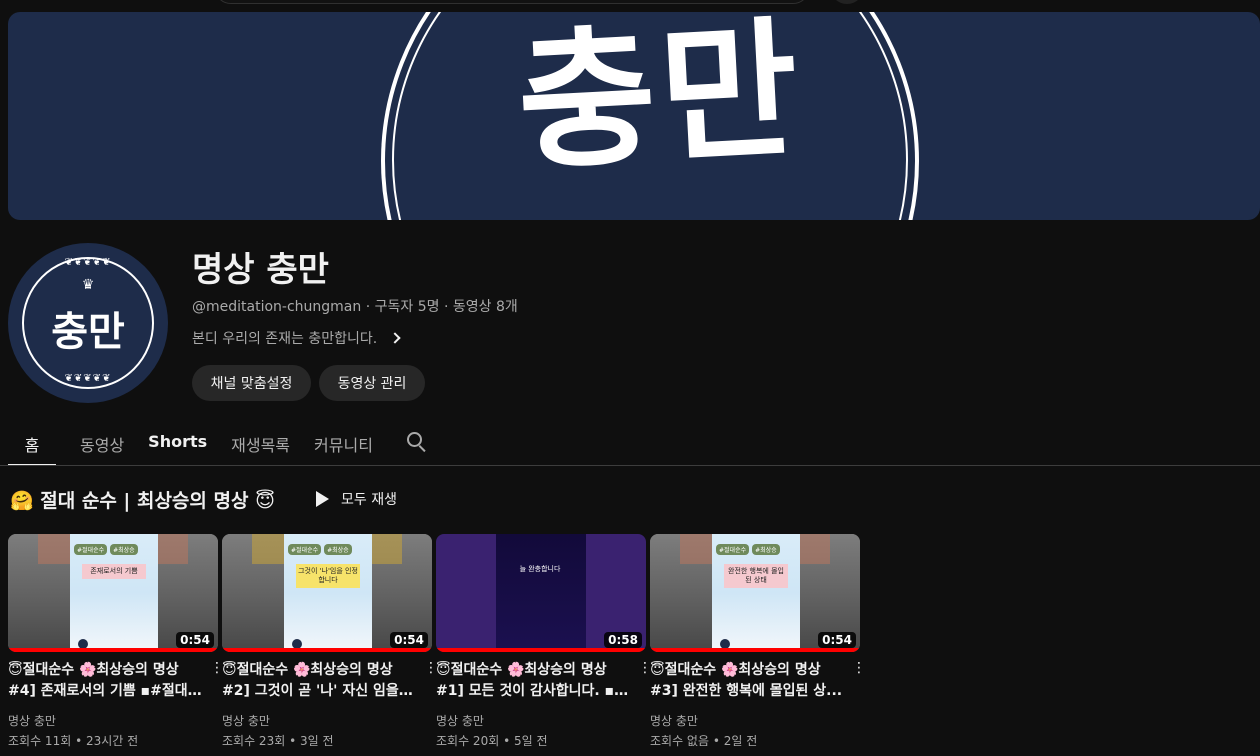 The image size is (1260, 756). What do you see at coordinates (369, 500) in the screenshot?
I see `play-all-label: 모두 재생` at bounding box center [369, 500].